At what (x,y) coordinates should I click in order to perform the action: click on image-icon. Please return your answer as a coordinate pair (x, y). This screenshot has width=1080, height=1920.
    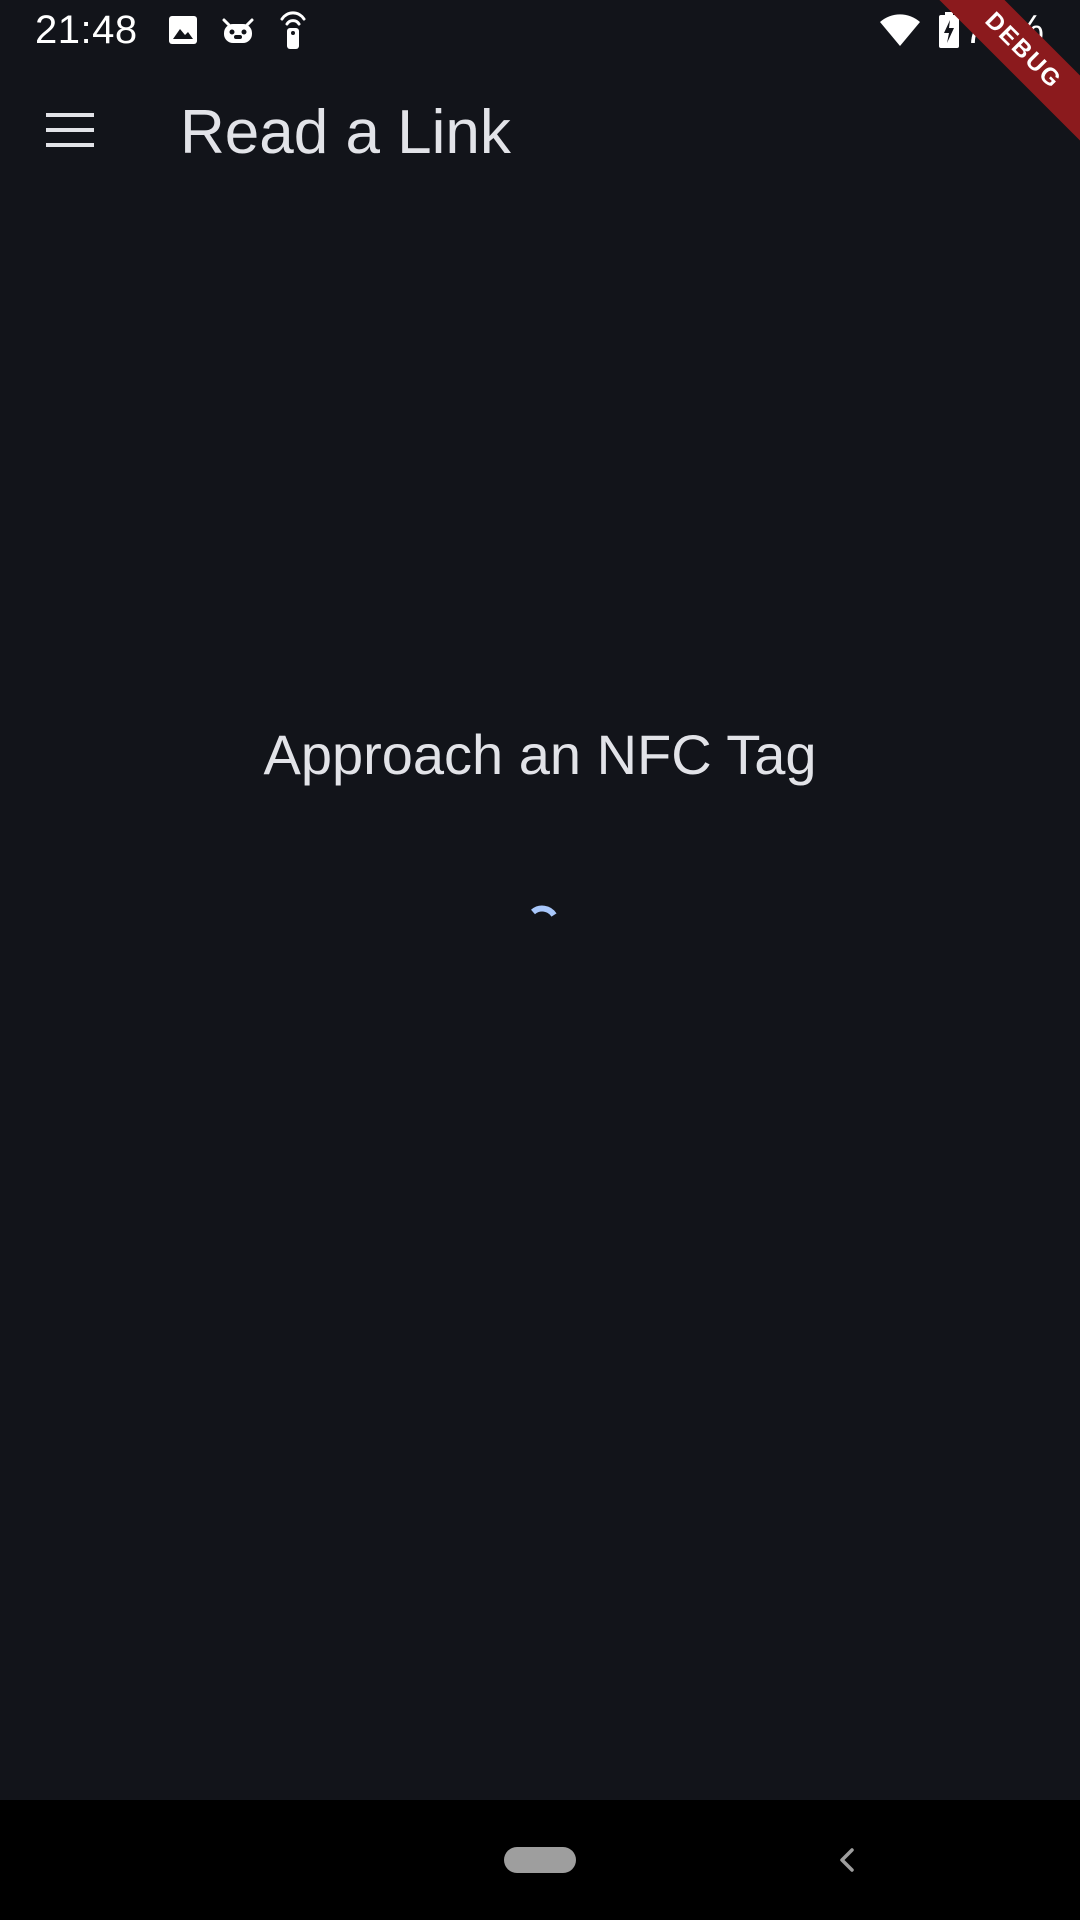
    Looking at the image, I should click on (183, 30).